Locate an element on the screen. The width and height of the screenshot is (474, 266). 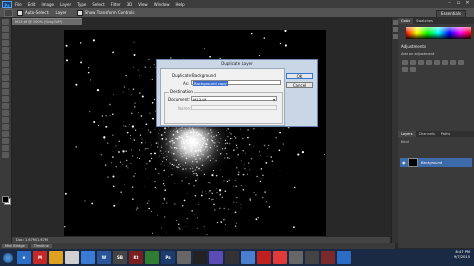
taskbar-app-6: SB is located at coordinates (120, 257).